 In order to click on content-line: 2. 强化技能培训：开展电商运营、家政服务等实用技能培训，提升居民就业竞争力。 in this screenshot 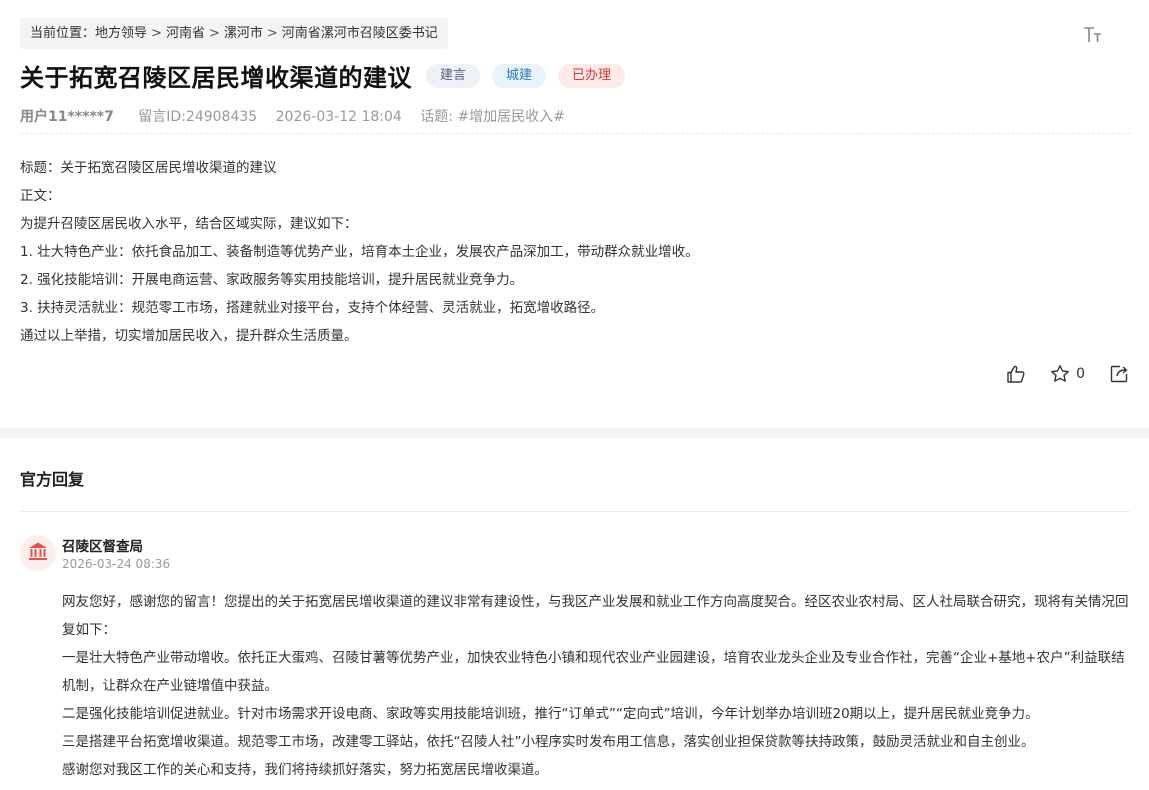, I will do `click(272, 280)`.